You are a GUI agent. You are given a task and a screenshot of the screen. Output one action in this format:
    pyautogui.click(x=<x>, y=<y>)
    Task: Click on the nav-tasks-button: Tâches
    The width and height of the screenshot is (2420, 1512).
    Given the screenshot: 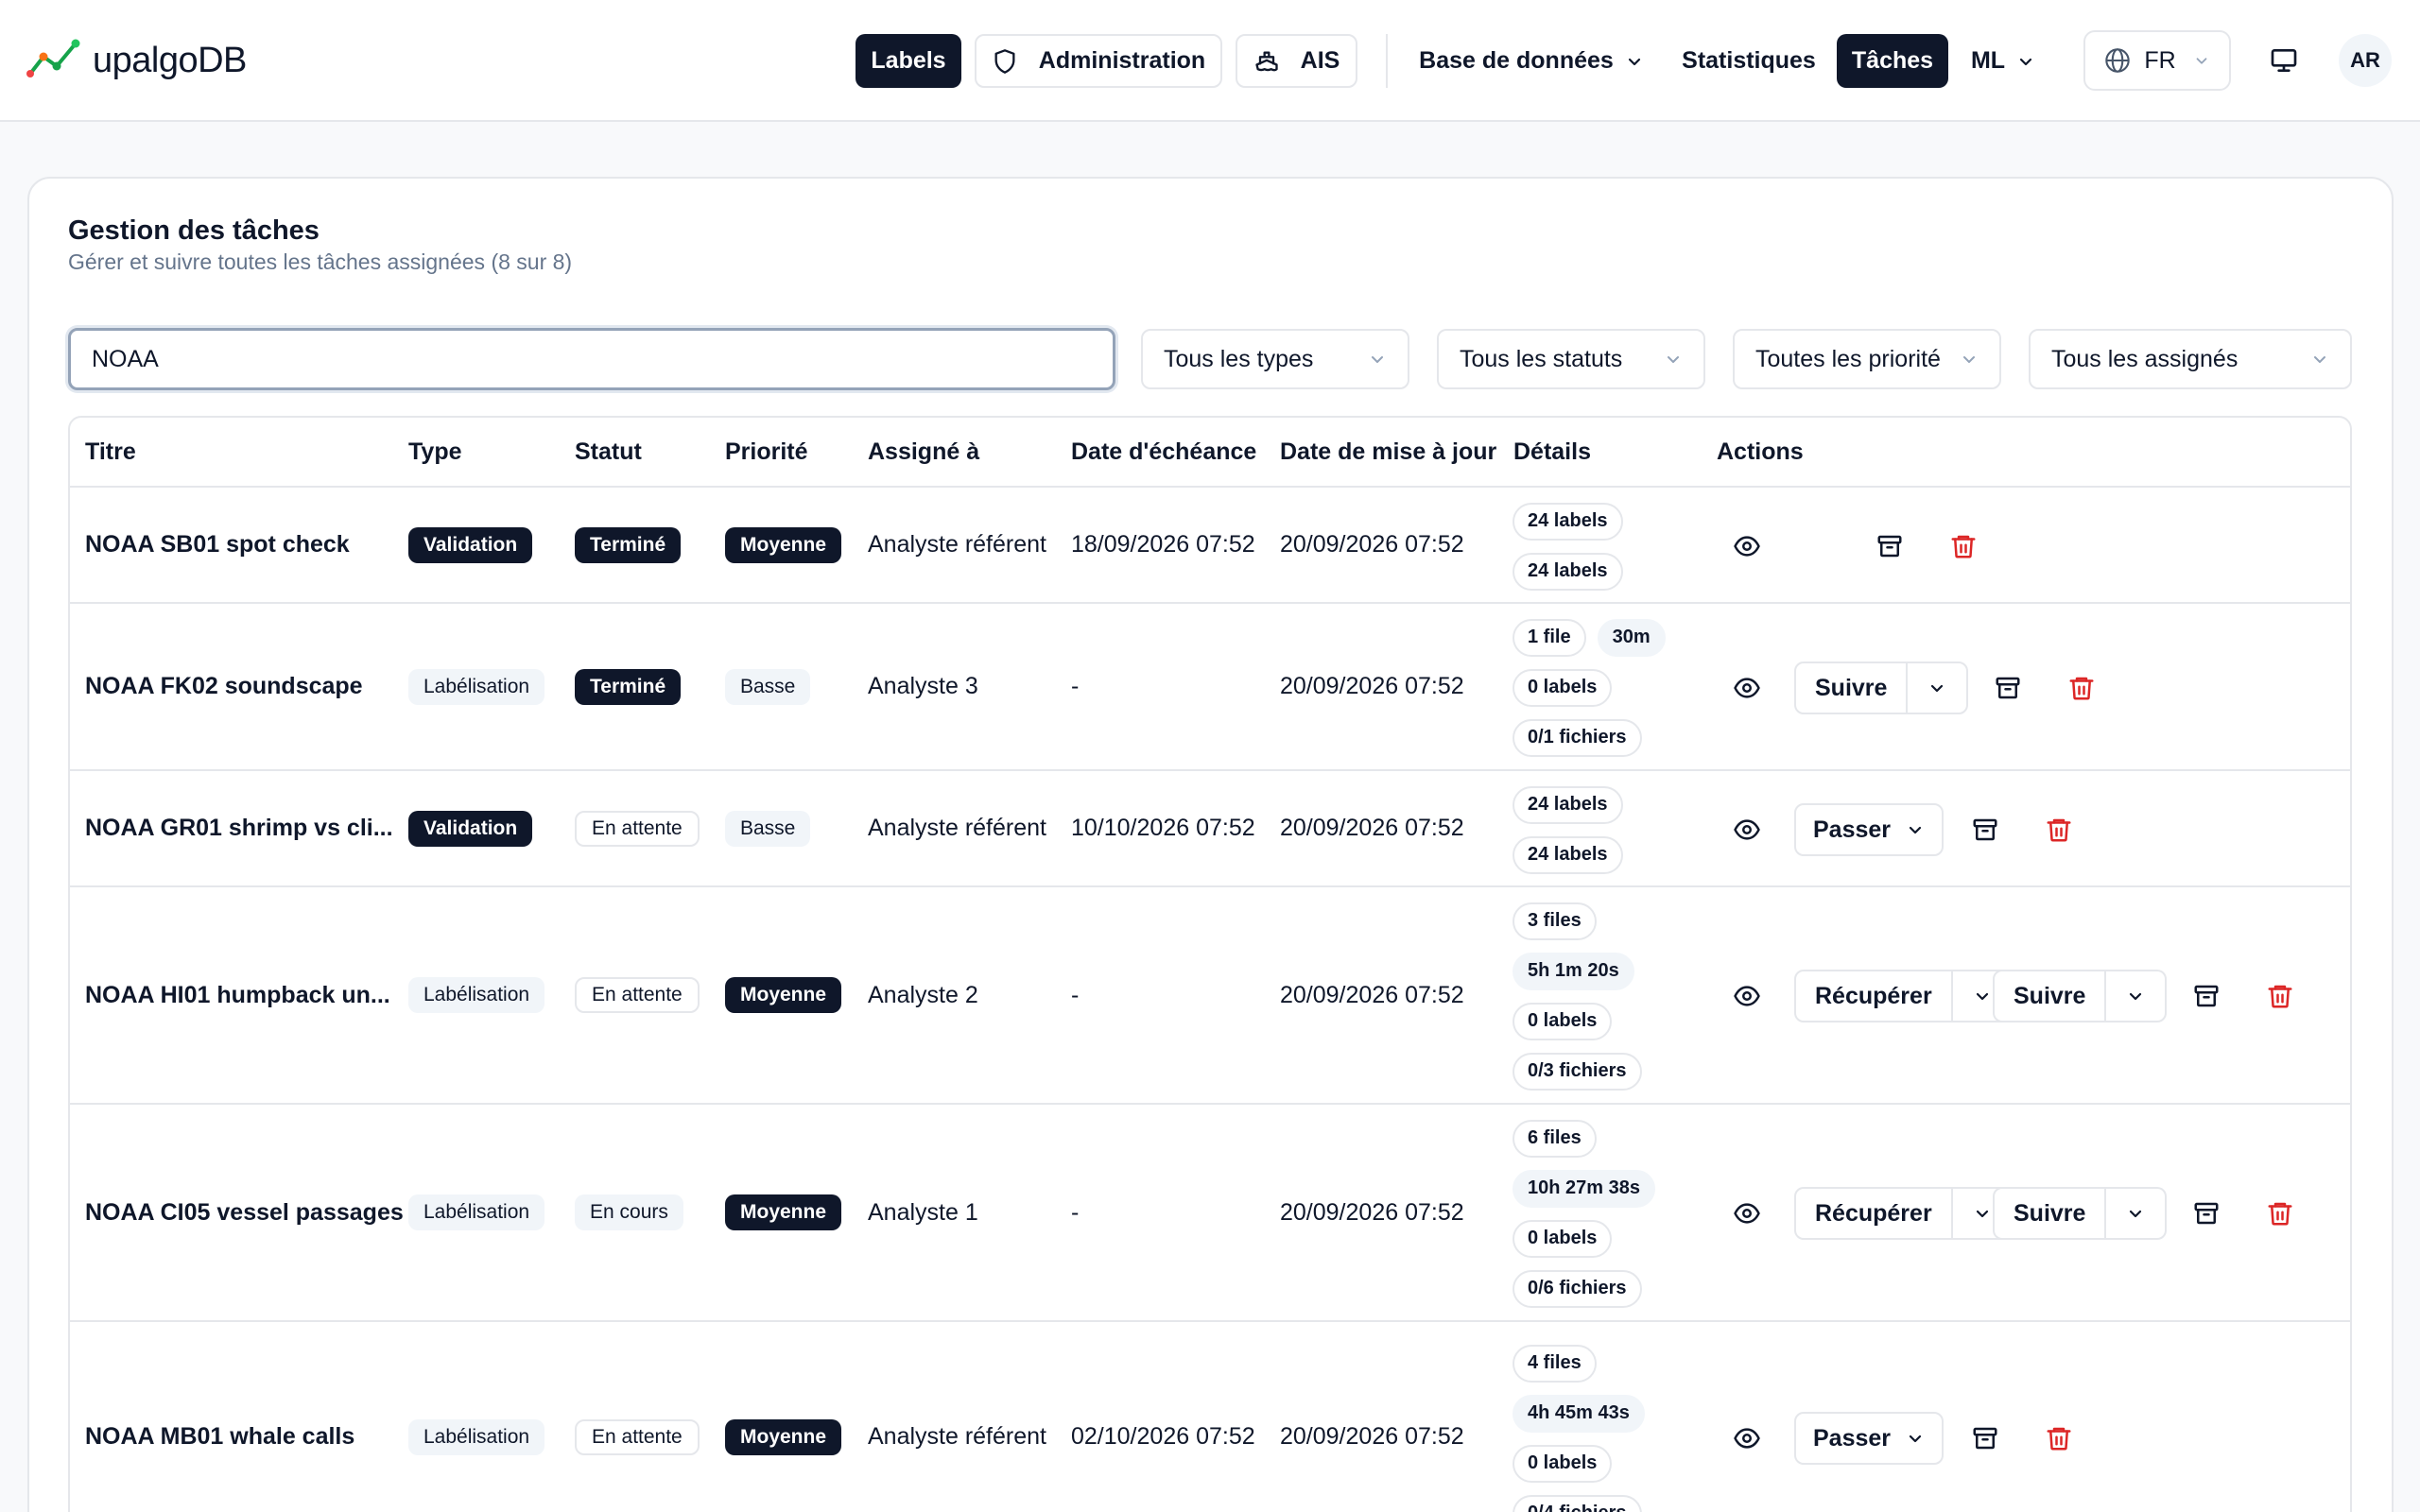 What is the action you would take?
    pyautogui.click(x=1893, y=61)
    